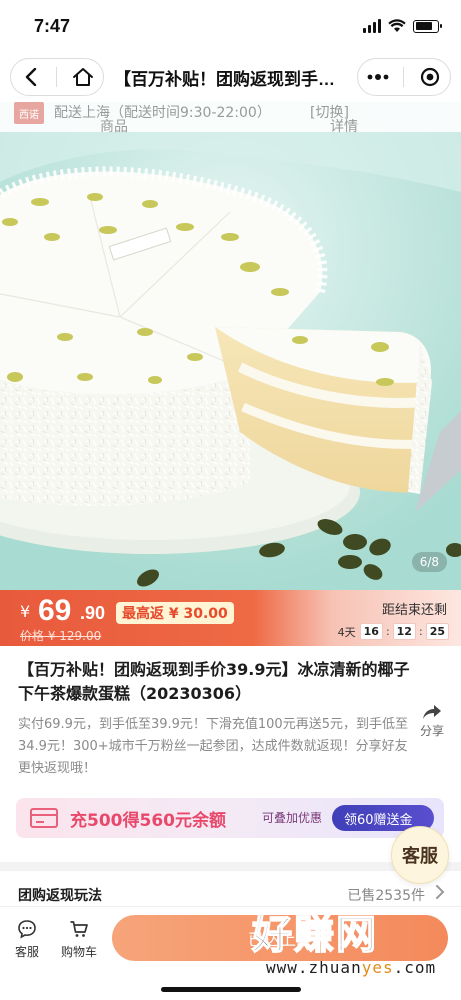 This screenshot has height=1000, width=461. Describe the element at coordinates (280, 938) in the screenshot. I see `purchase-button: 已达上限` at that location.